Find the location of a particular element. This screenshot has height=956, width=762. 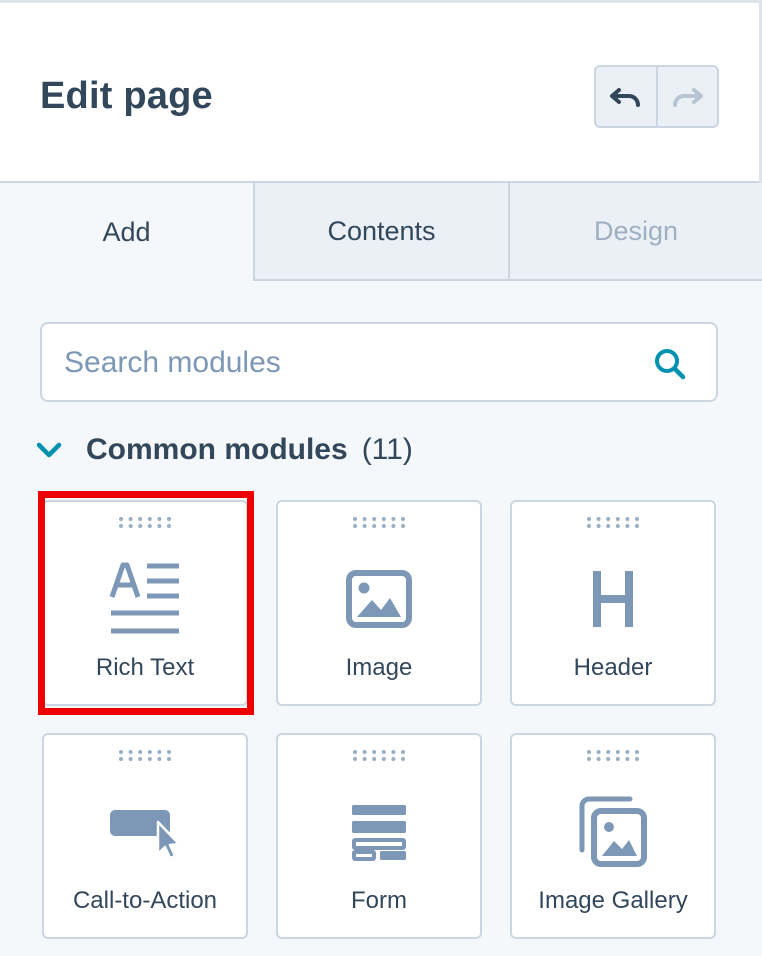

module-card-header: Header is located at coordinates (613, 603).